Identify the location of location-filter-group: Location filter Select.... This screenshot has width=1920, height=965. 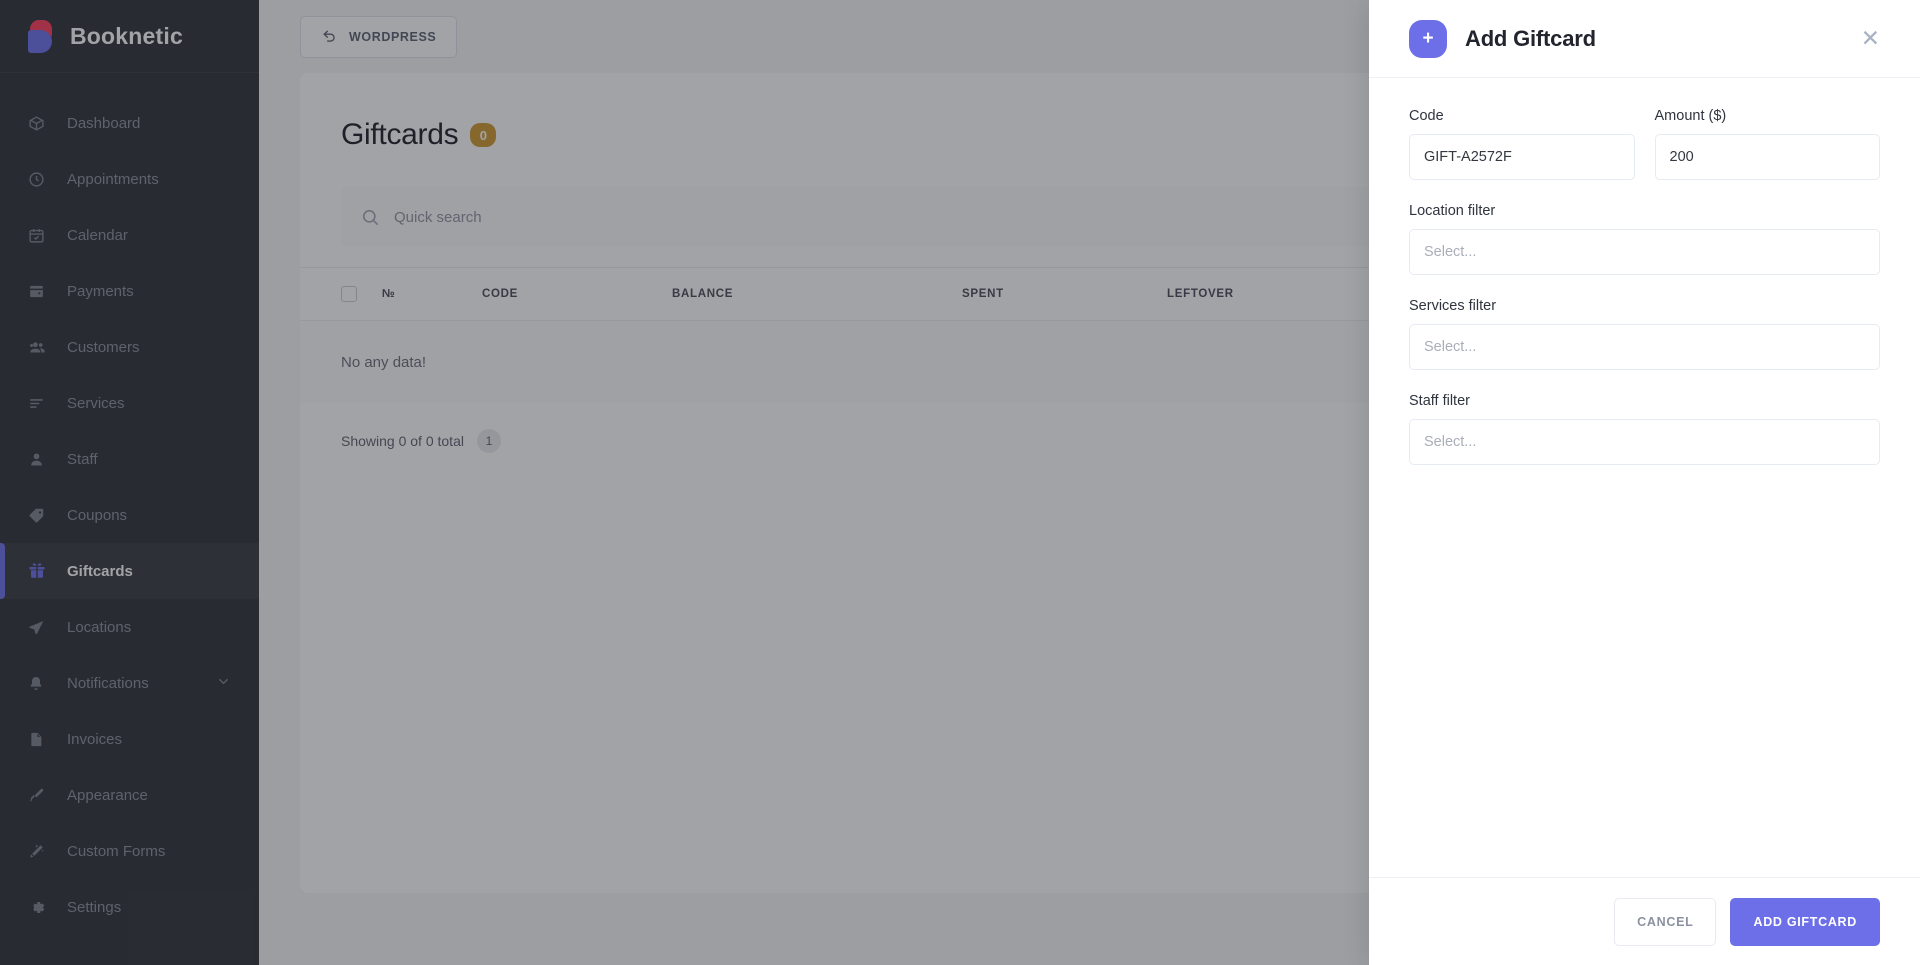
(1644, 239).